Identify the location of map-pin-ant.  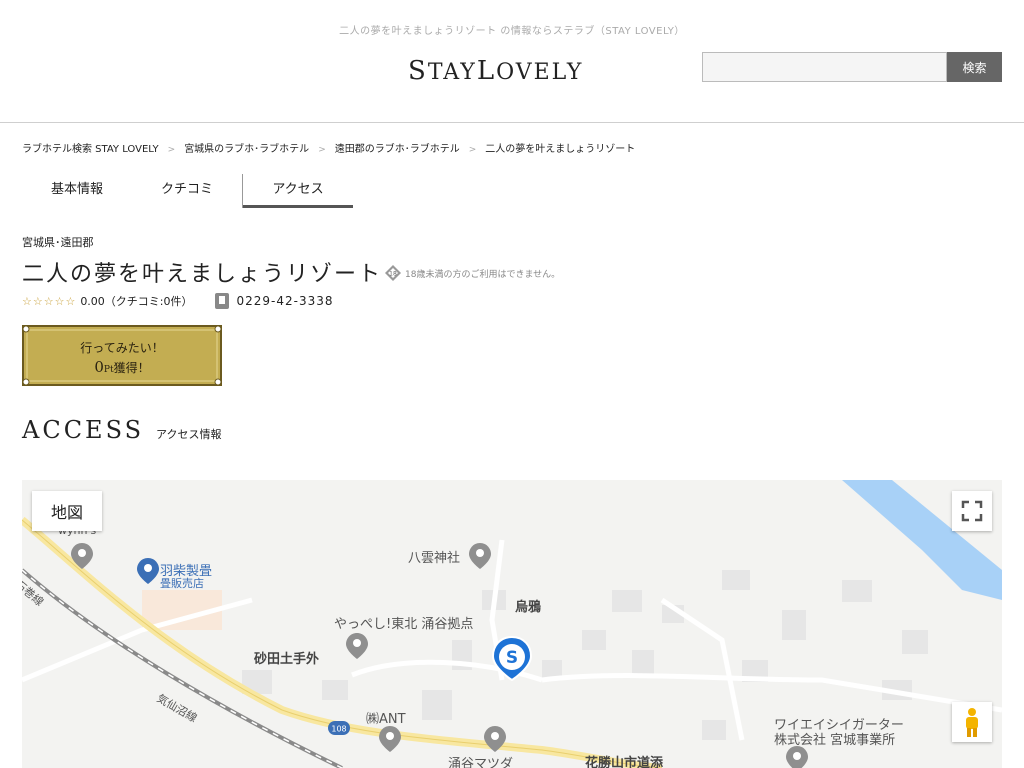
(390, 739).